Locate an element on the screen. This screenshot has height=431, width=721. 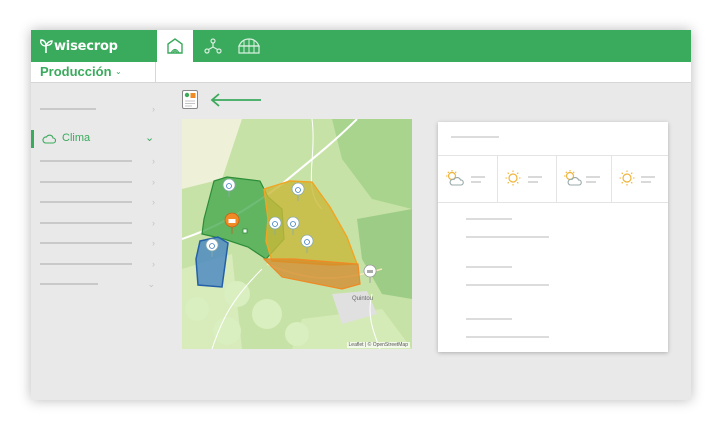
greenhouse-icon is located at coordinates (249, 46).